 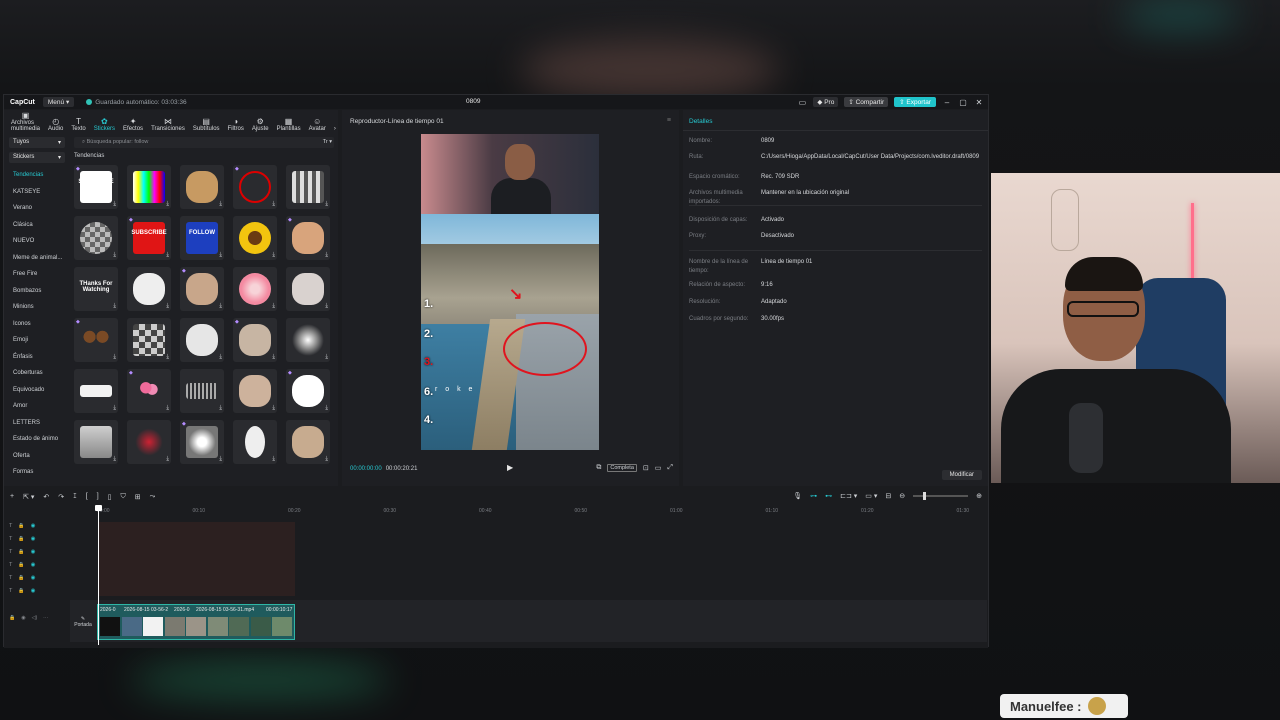 What do you see at coordinates (37, 406) in the screenshot?
I see `category-item: Amor` at bounding box center [37, 406].